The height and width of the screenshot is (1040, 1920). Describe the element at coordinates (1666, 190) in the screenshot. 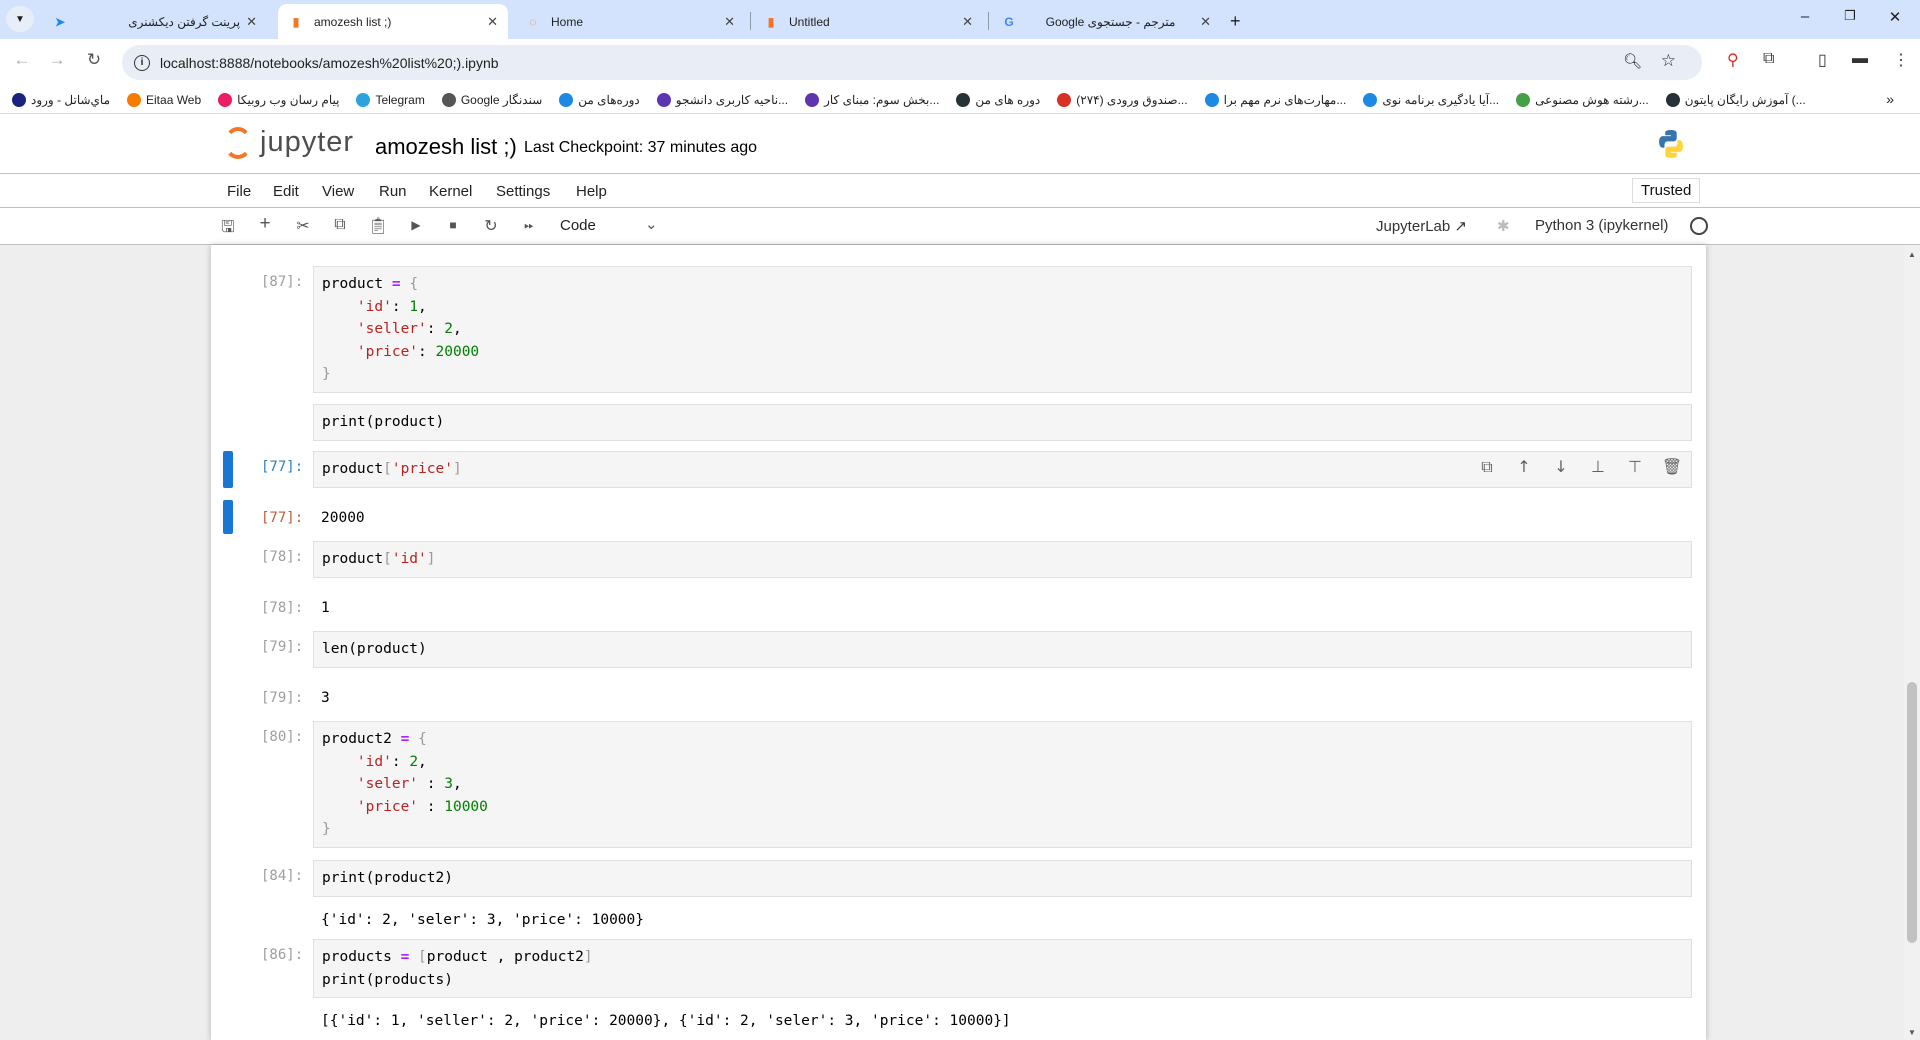

I see `trusted-indicator: Trusted` at that location.